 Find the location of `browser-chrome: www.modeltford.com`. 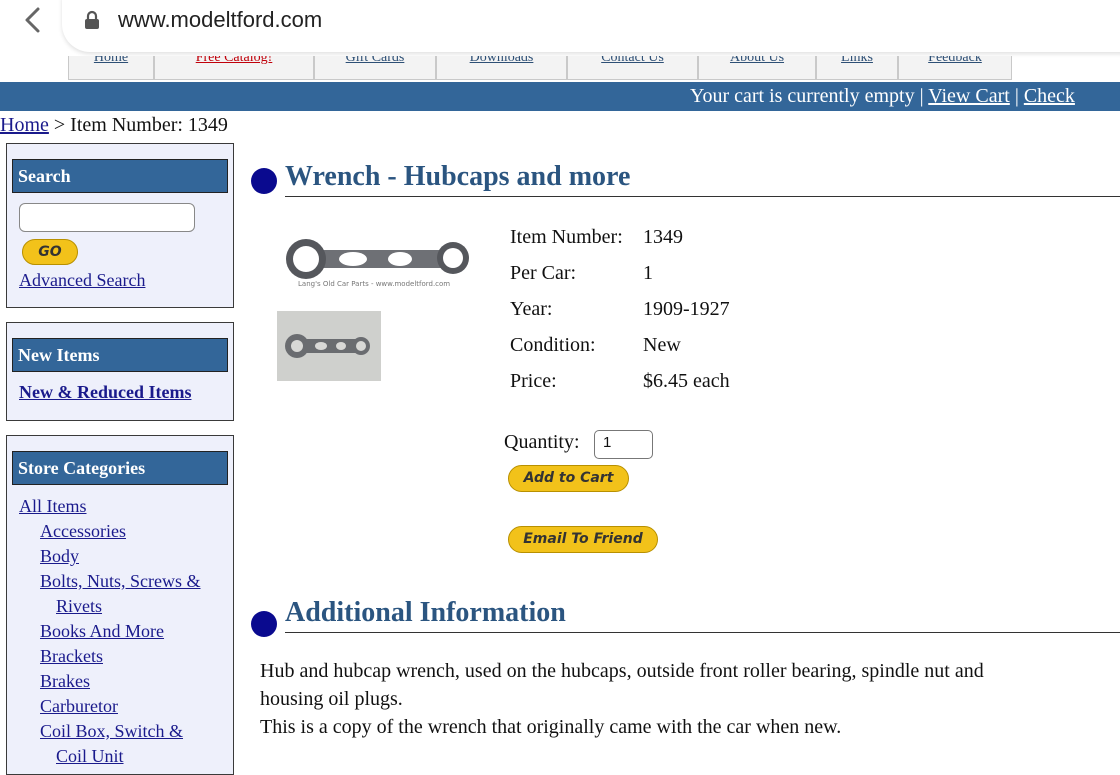

browser-chrome: www.modeltford.com is located at coordinates (560, 28).